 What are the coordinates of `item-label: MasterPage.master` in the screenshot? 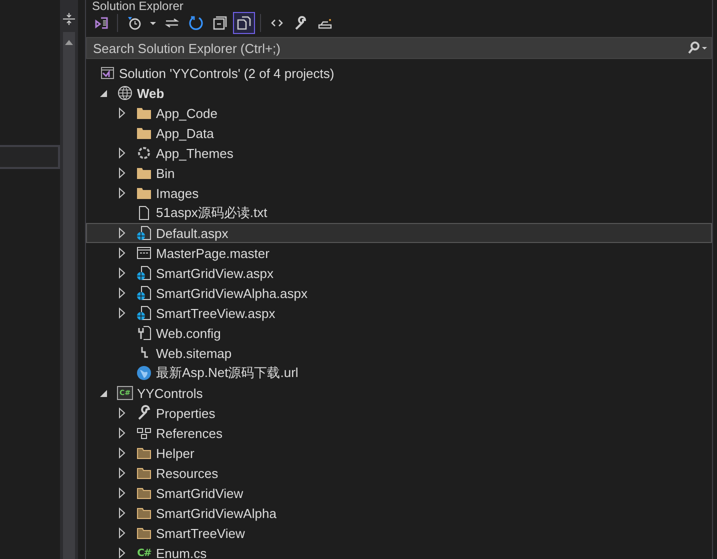 It's located at (213, 253).